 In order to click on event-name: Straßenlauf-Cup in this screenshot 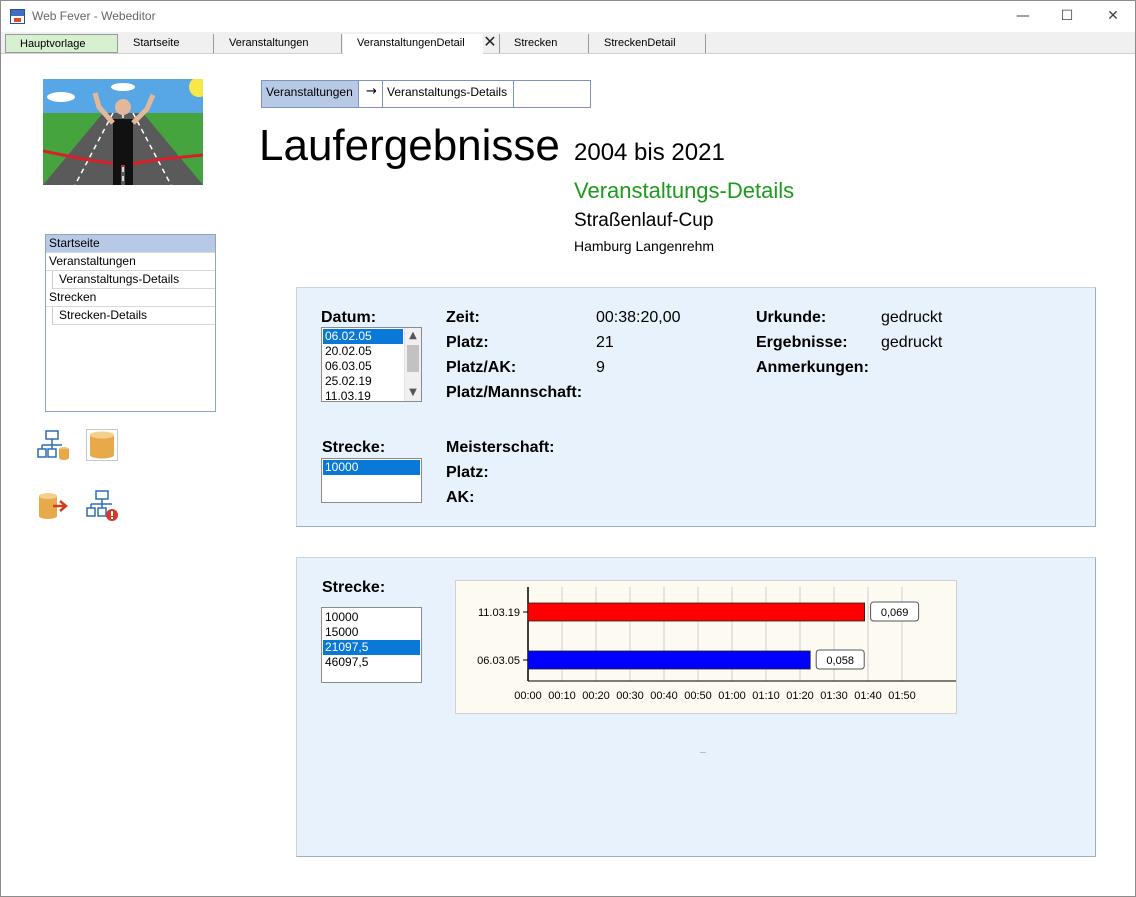, I will do `click(644, 220)`.